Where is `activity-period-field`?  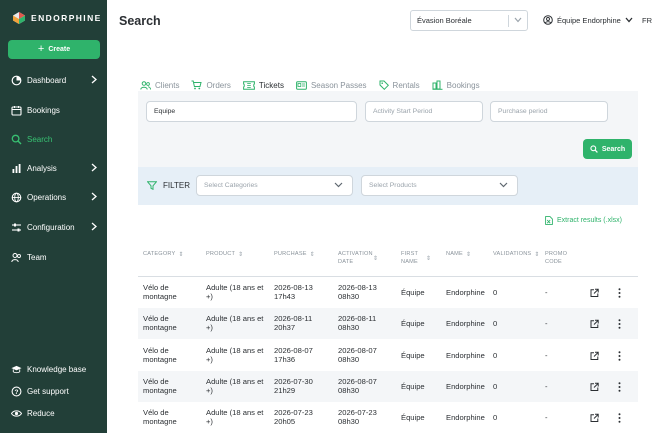 activity-period-field is located at coordinates (424, 111).